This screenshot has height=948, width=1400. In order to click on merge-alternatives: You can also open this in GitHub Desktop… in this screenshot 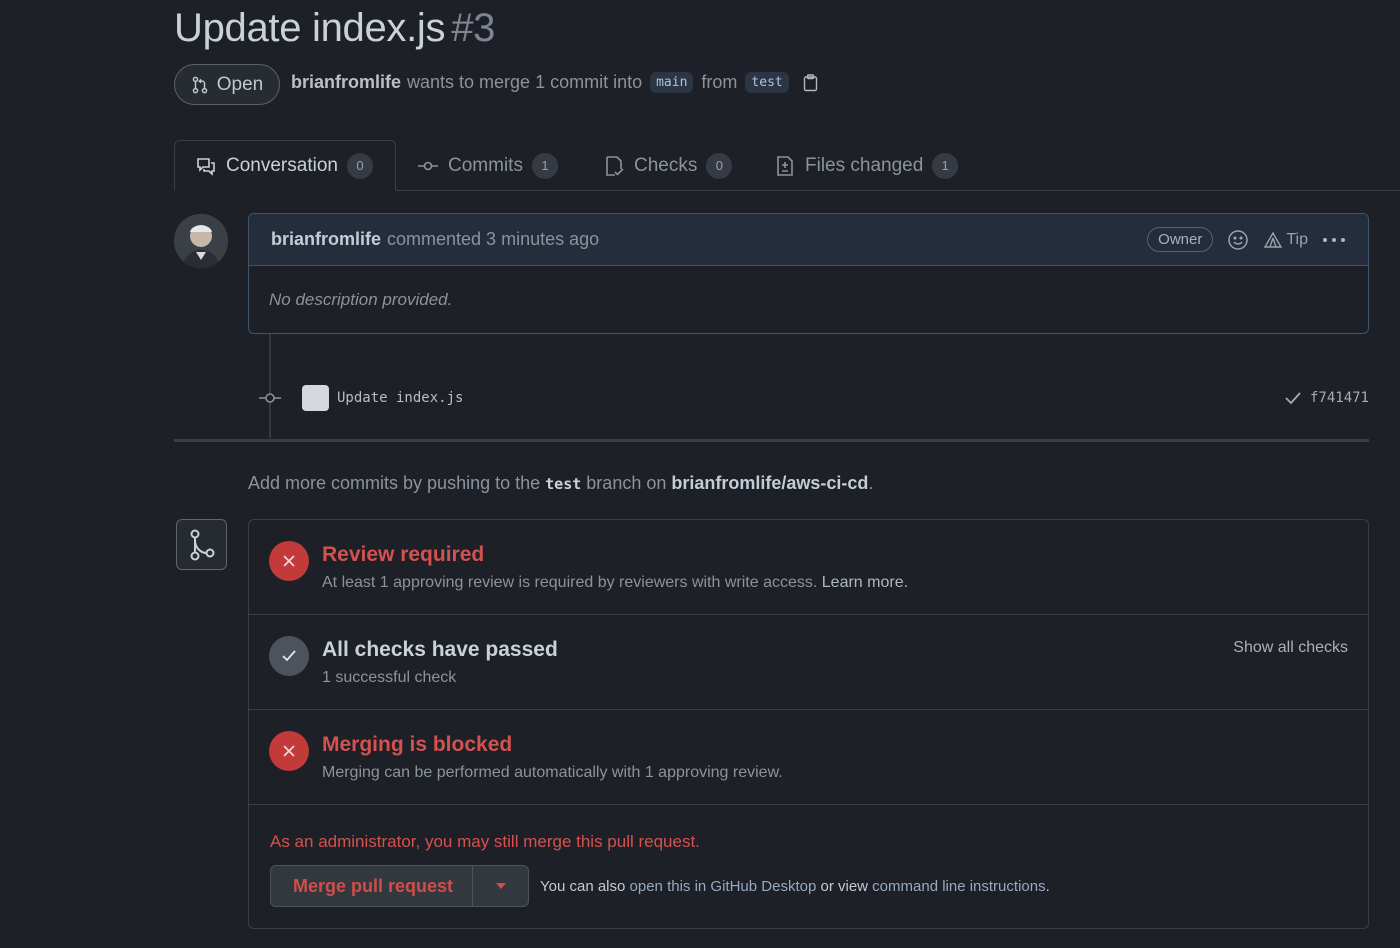, I will do `click(795, 886)`.